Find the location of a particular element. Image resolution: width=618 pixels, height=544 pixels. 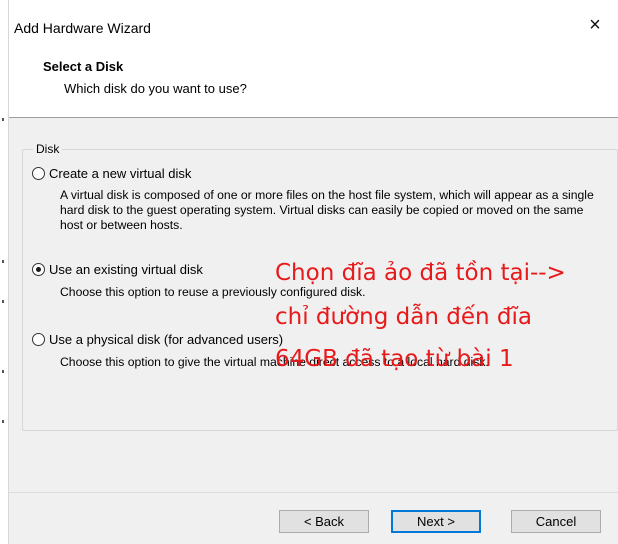

option-label: Use a physical disk (for advanced users) is located at coordinates (166, 339).